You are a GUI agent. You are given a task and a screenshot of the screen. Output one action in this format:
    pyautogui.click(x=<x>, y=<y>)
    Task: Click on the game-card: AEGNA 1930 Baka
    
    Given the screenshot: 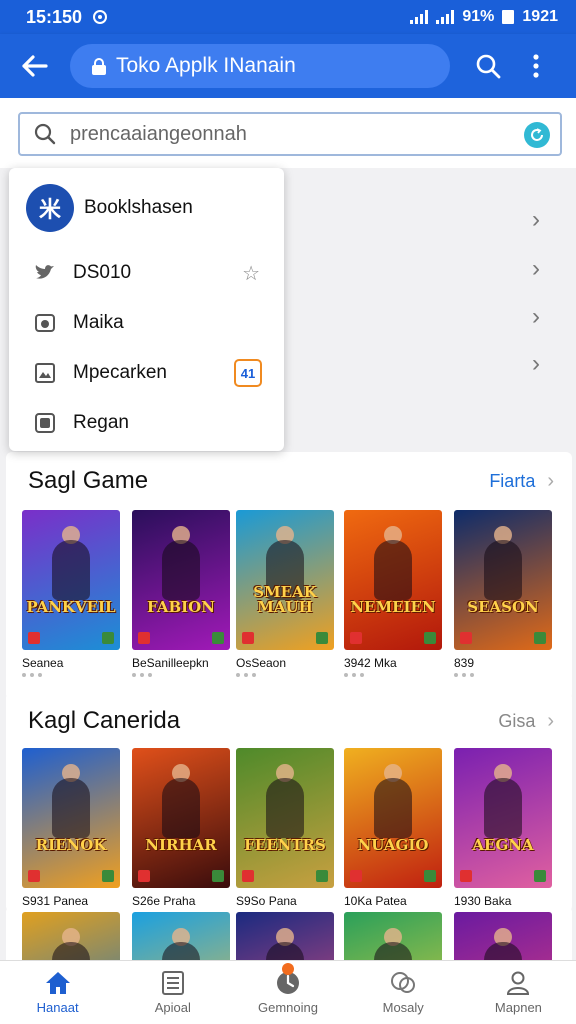 What is the action you would take?
    pyautogui.click(x=503, y=828)
    